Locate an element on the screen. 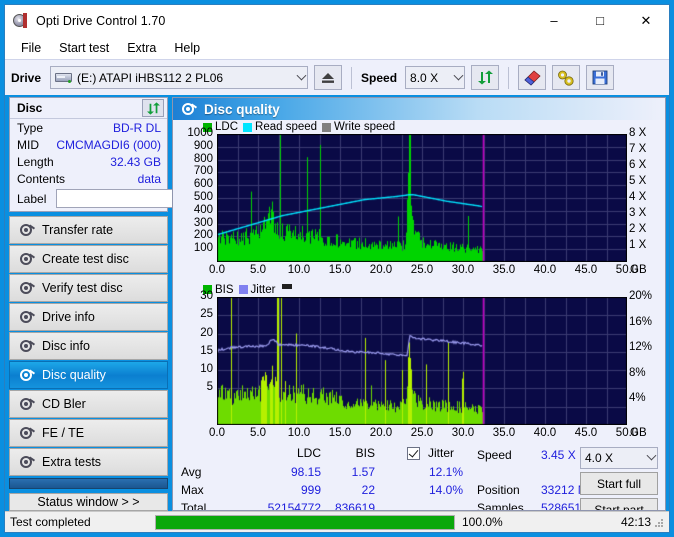 The image size is (674, 537). y-axis-tick: 25 is located at coordinates (206, 314).